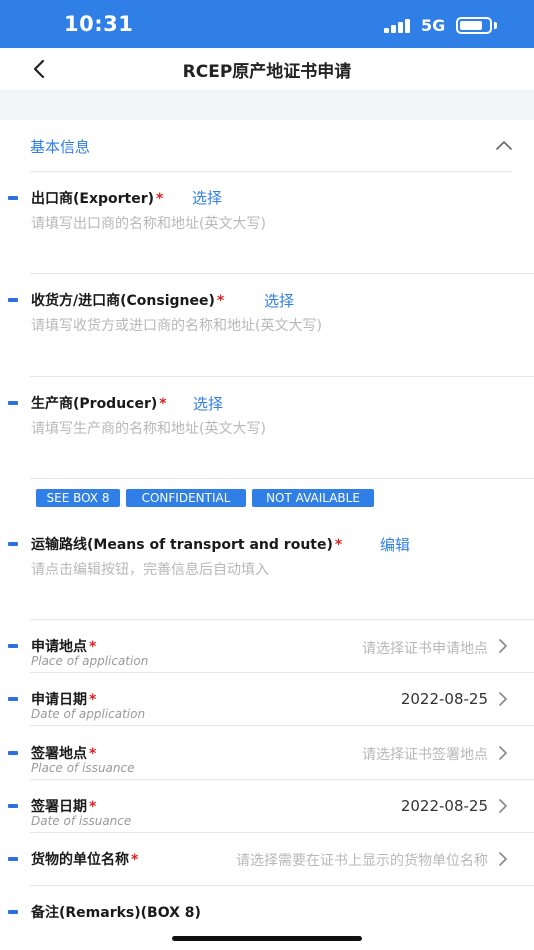 The height and width of the screenshot is (950, 534). I want to click on section-title: 基本信息, so click(60, 147).